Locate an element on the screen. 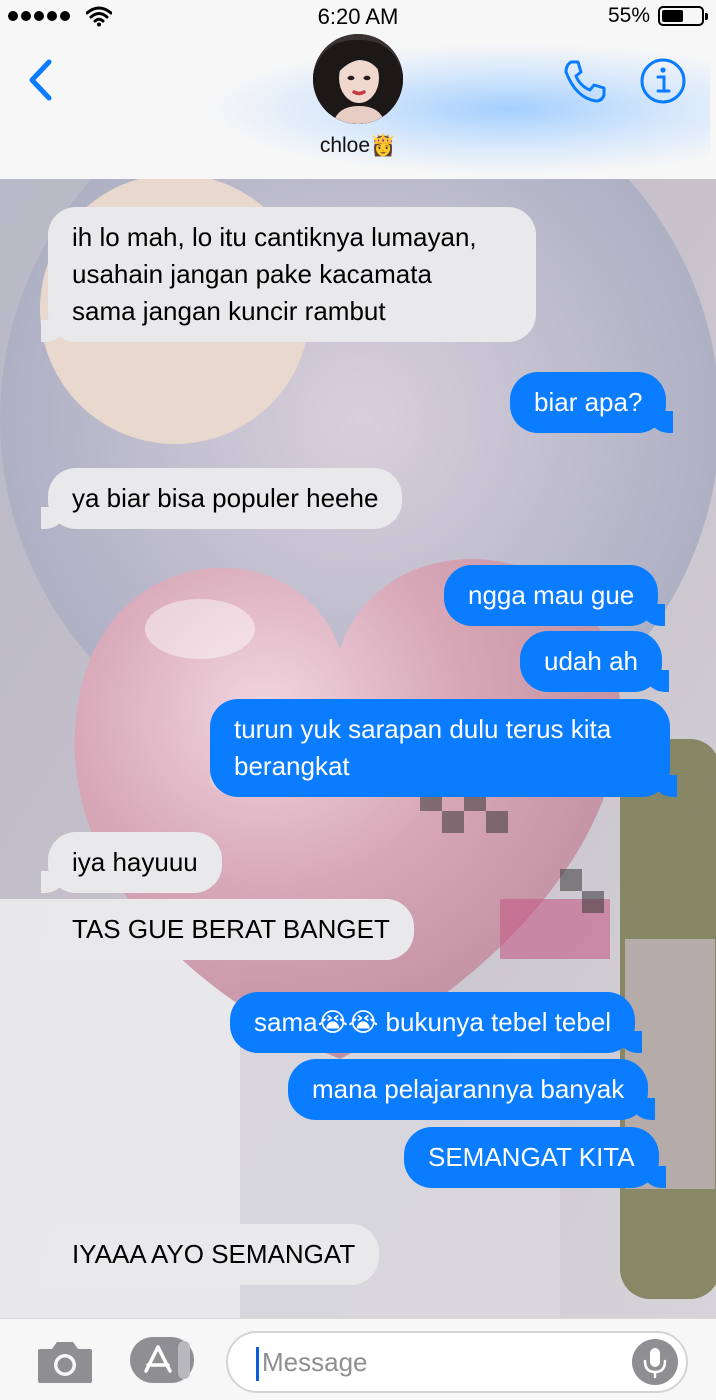 The height and width of the screenshot is (1400, 716). phone-icon is located at coordinates (585, 81).